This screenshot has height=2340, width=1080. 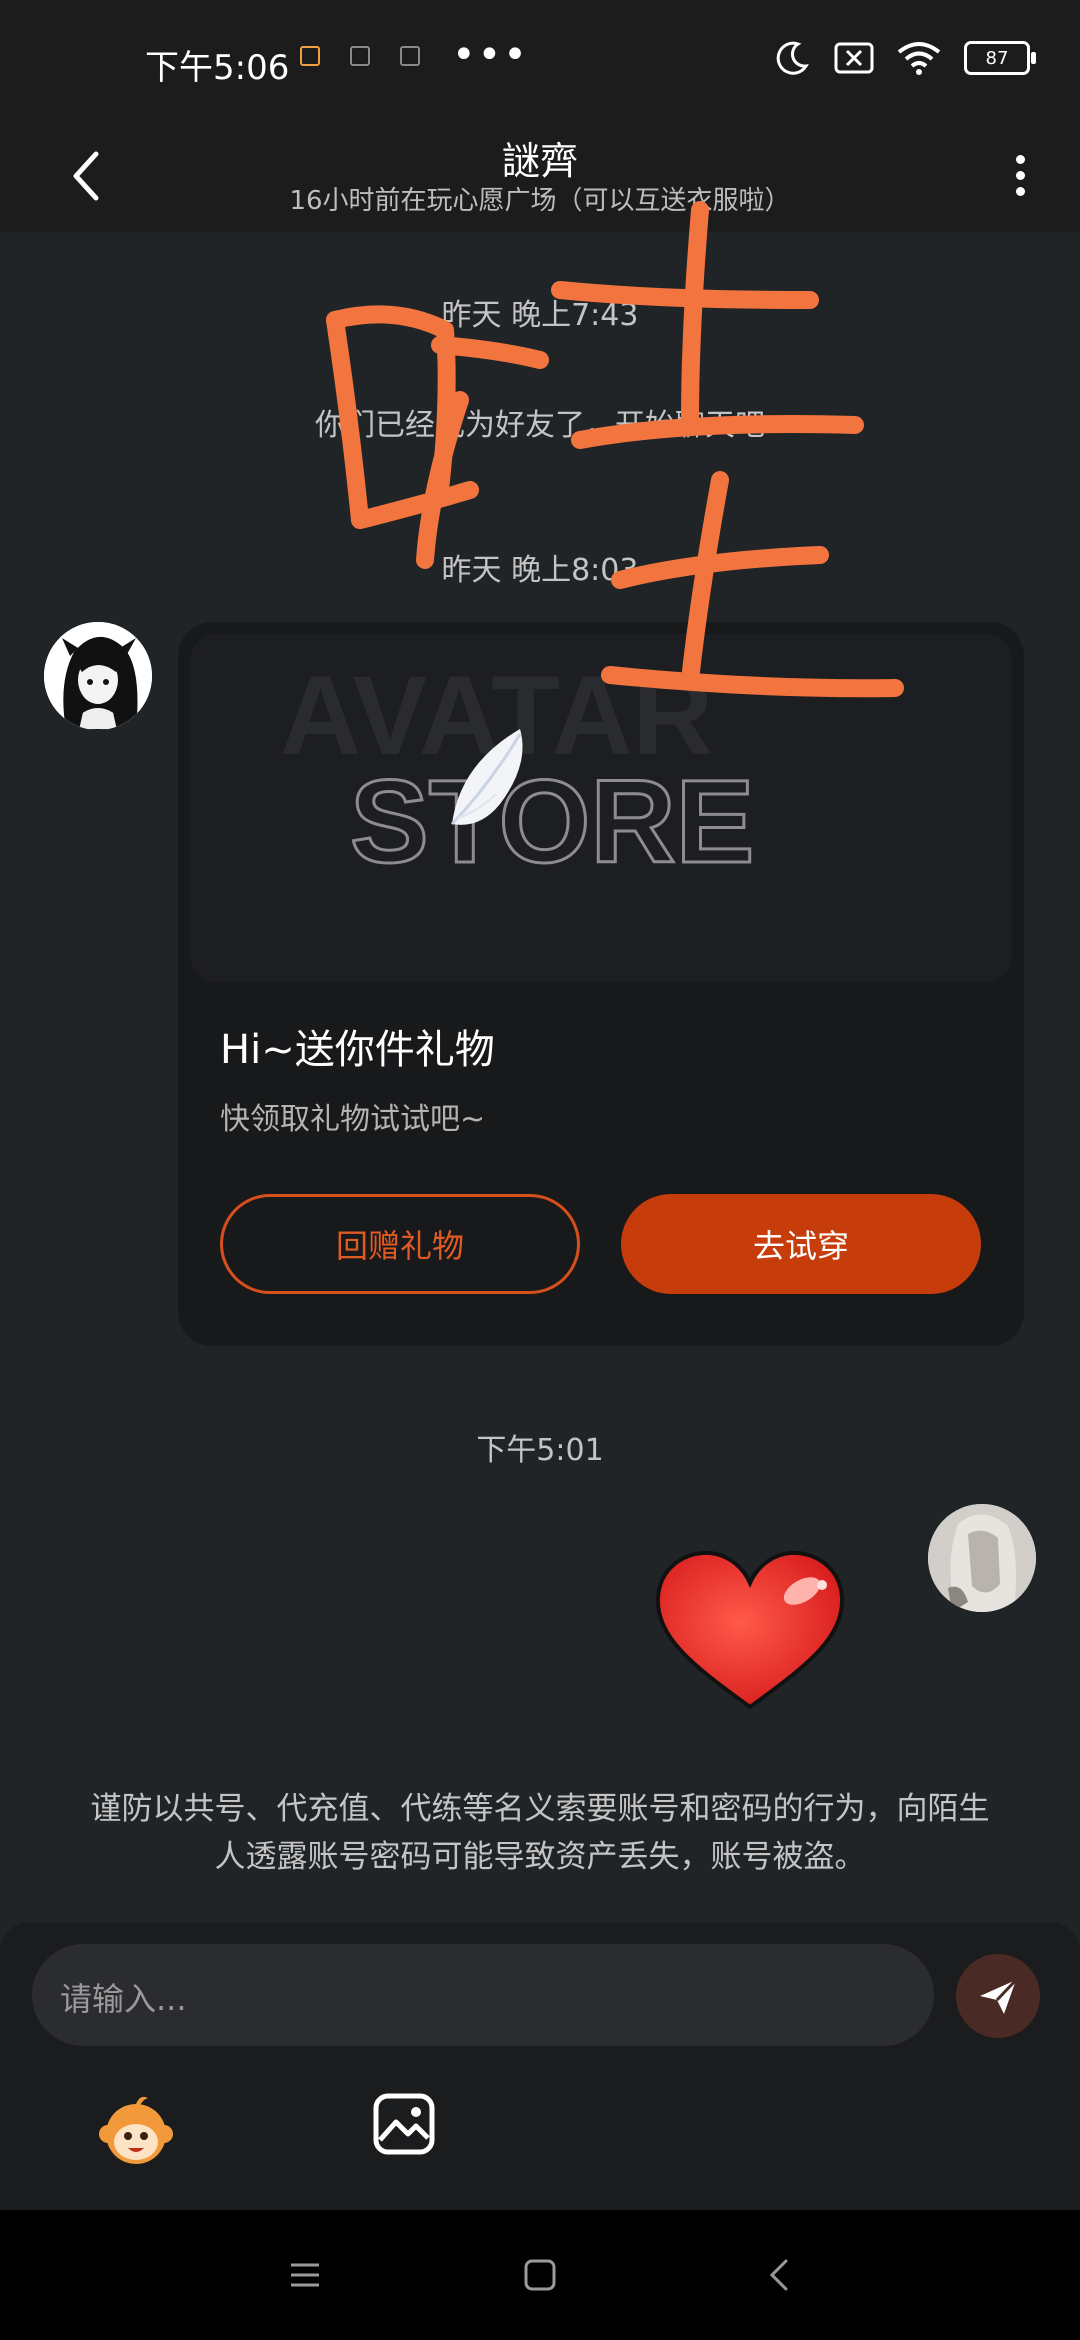 I want to click on battery-icon: 87, so click(x=1000, y=58).